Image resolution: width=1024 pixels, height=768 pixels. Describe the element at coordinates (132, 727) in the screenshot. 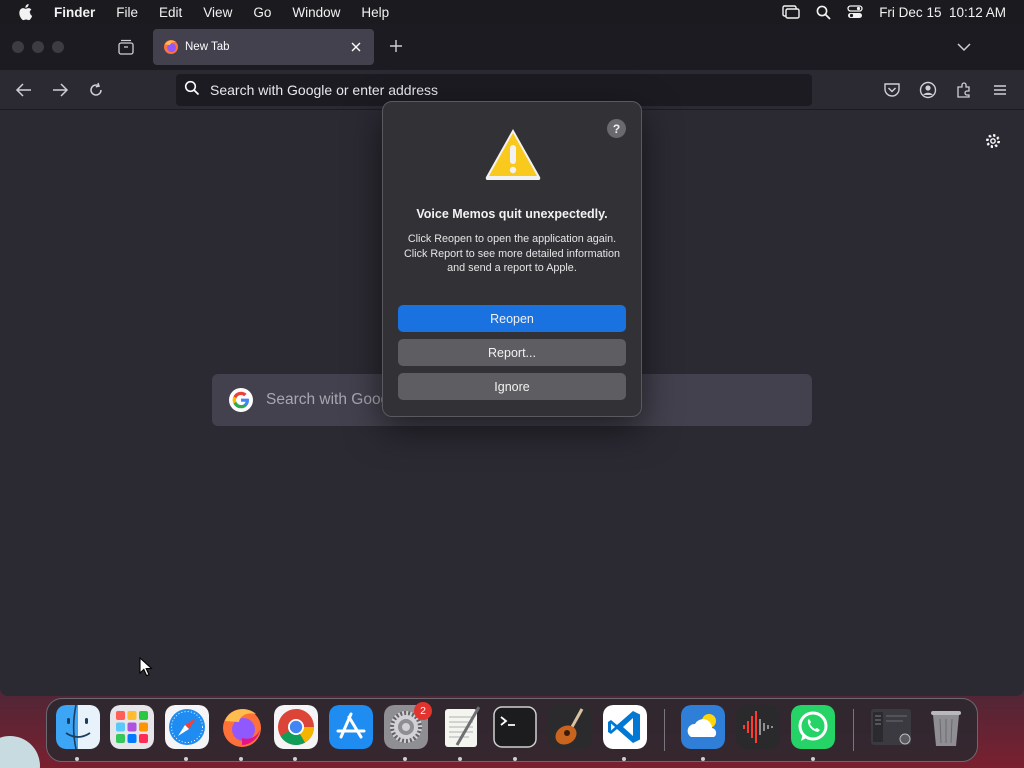

I see `launchpad-icon` at that location.